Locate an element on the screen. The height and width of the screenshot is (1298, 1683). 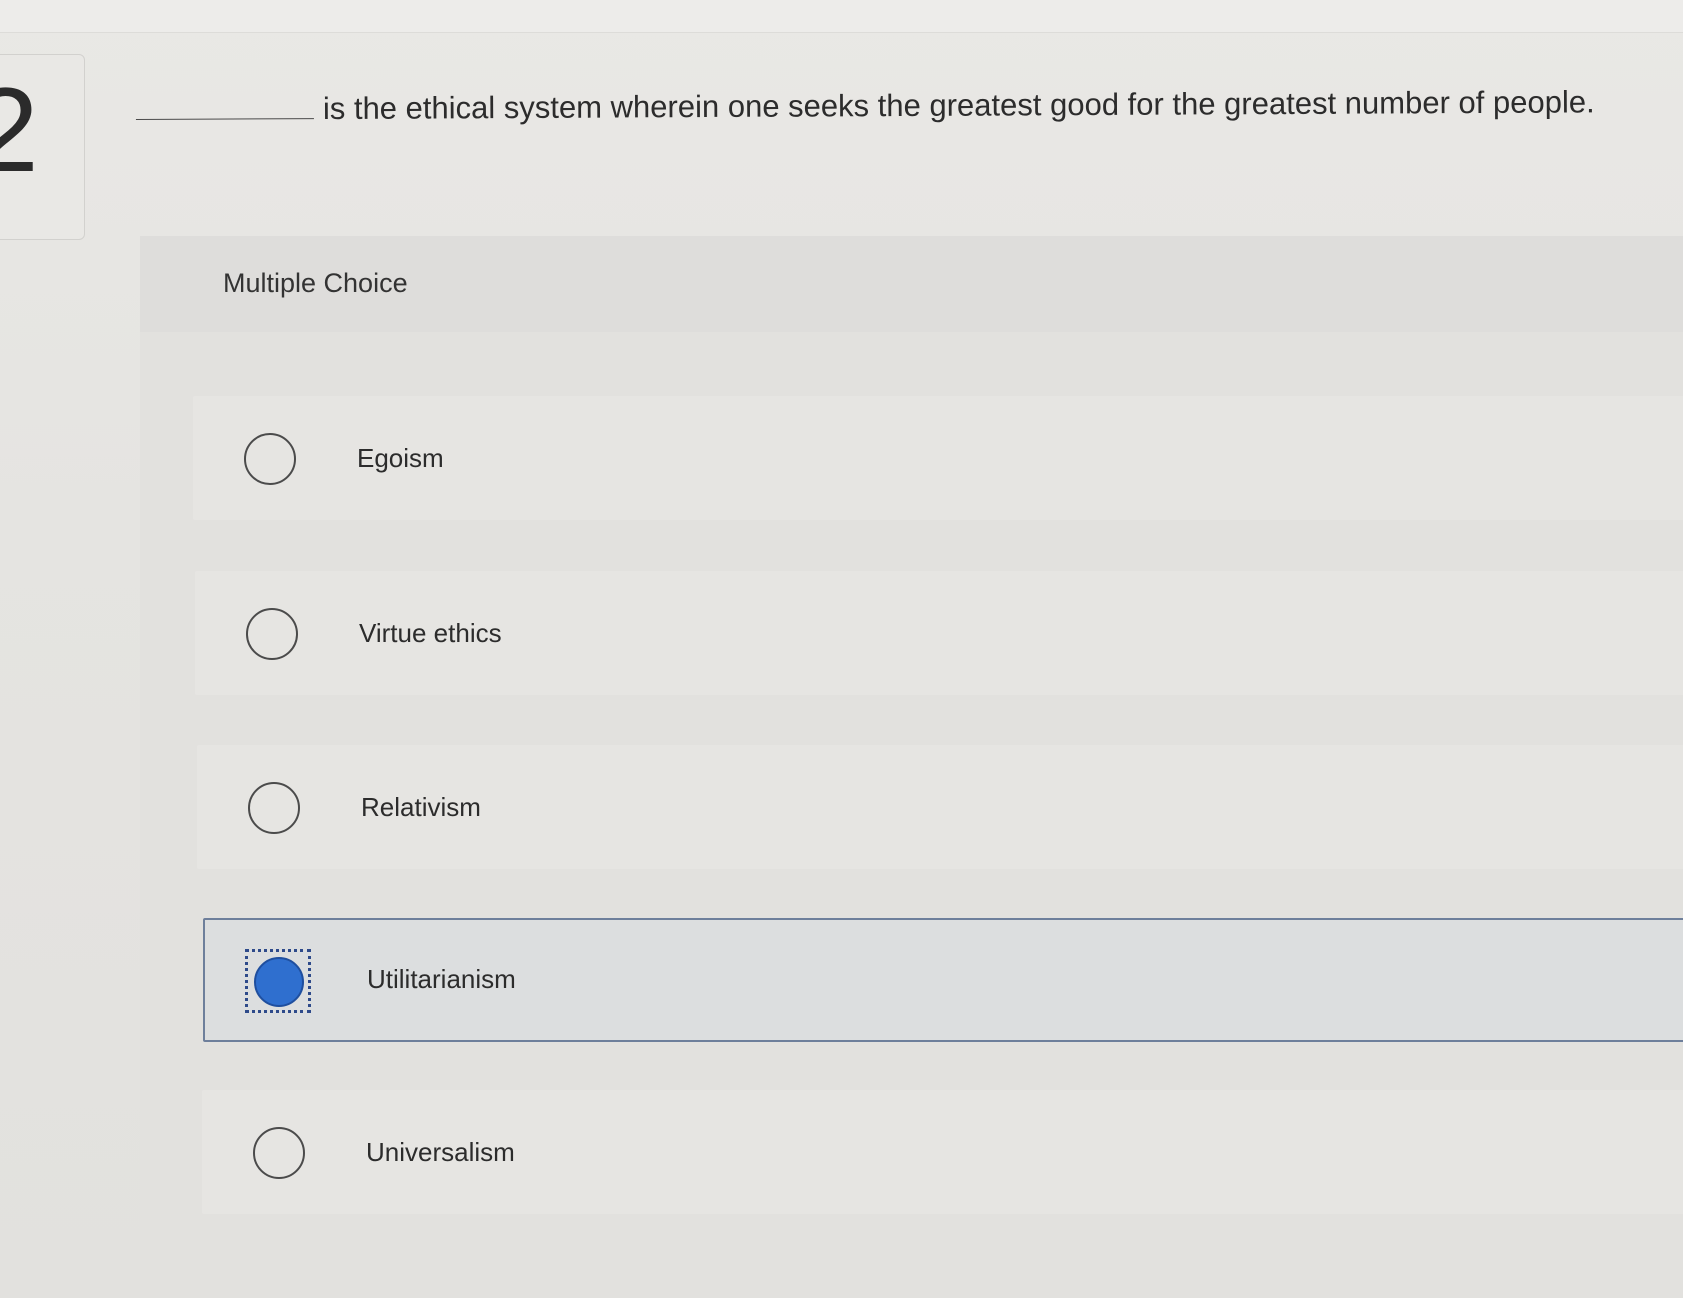
option-utilitarianism: Utilitarianism is located at coordinates (943, 980).